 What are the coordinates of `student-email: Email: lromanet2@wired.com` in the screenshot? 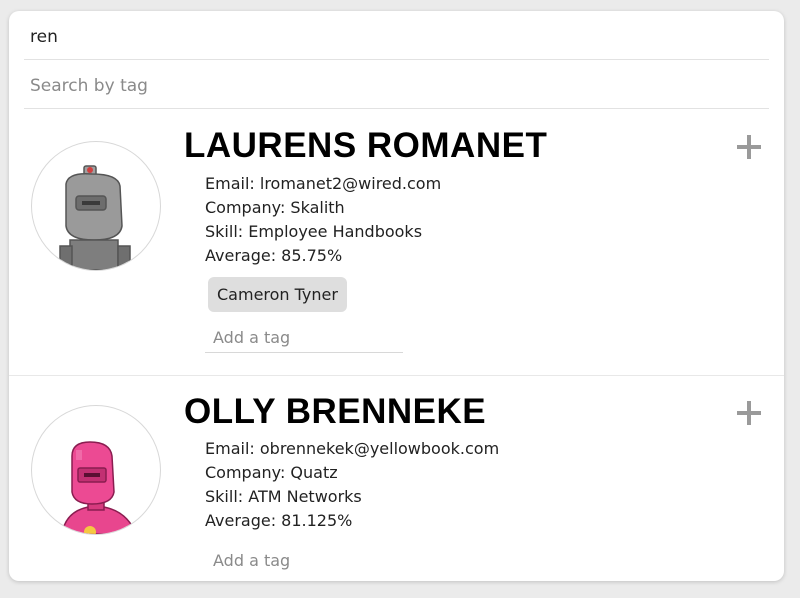 It's located at (323, 183).